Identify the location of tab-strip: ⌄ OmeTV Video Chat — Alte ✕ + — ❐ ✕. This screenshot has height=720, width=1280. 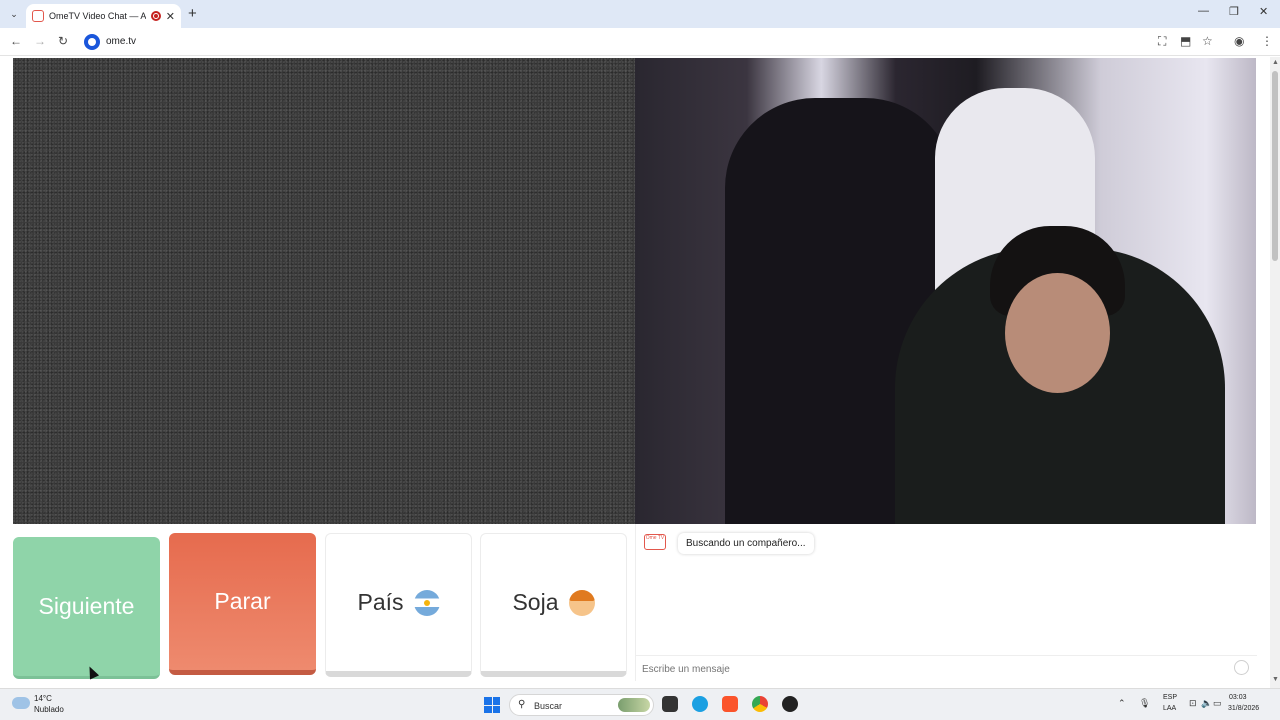
(640, 14).